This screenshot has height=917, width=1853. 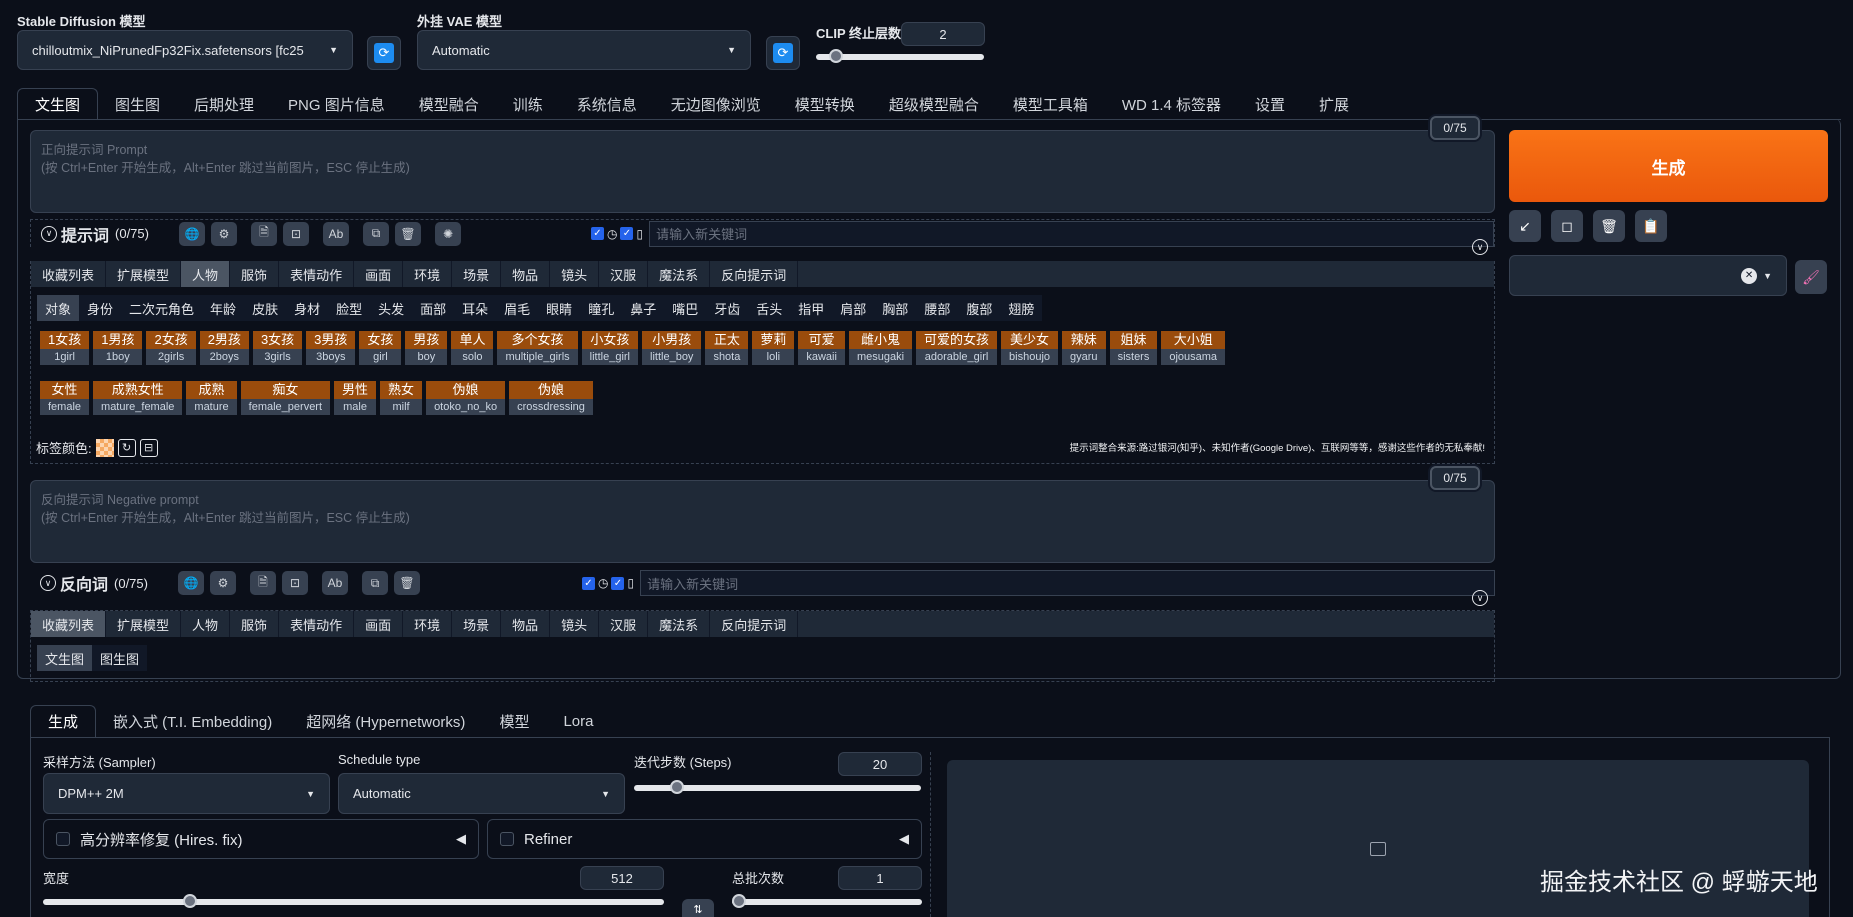 I want to click on translate-icon: Ab, so click(x=335, y=233).